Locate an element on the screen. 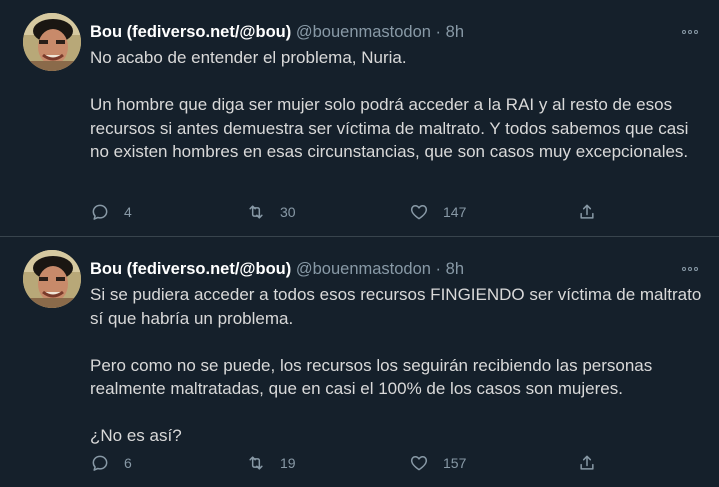 This screenshot has width=719, height=487. like-count: 157 is located at coordinates (455, 463).